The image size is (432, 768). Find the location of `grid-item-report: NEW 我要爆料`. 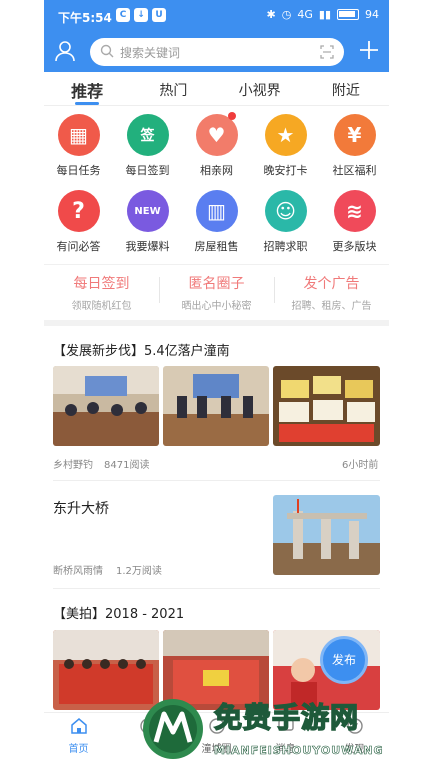

grid-item-report: NEW 我要爆料 is located at coordinates (147, 222).